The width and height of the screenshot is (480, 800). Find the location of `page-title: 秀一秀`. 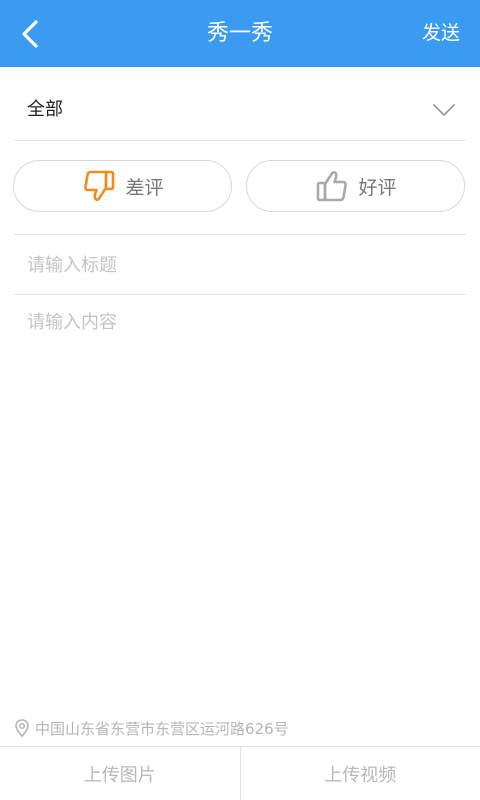

page-title: 秀一秀 is located at coordinates (239, 33).